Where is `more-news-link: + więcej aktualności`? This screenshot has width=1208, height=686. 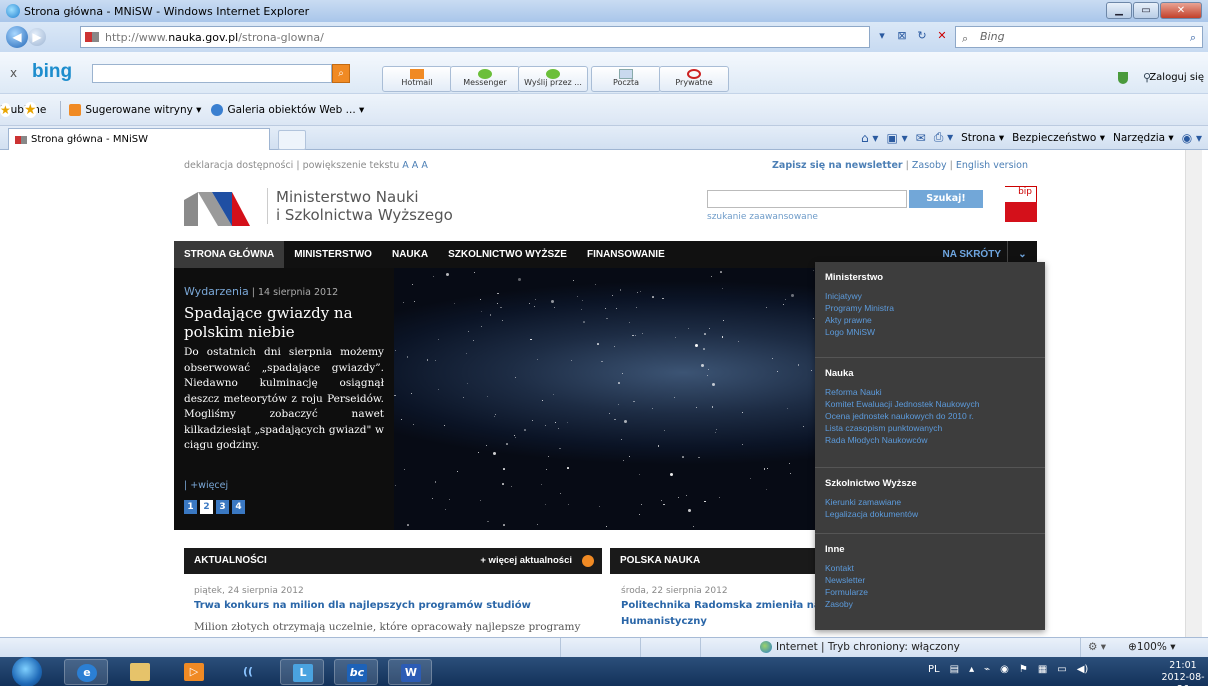 more-news-link: + więcej aktualności is located at coordinates (526, 561).